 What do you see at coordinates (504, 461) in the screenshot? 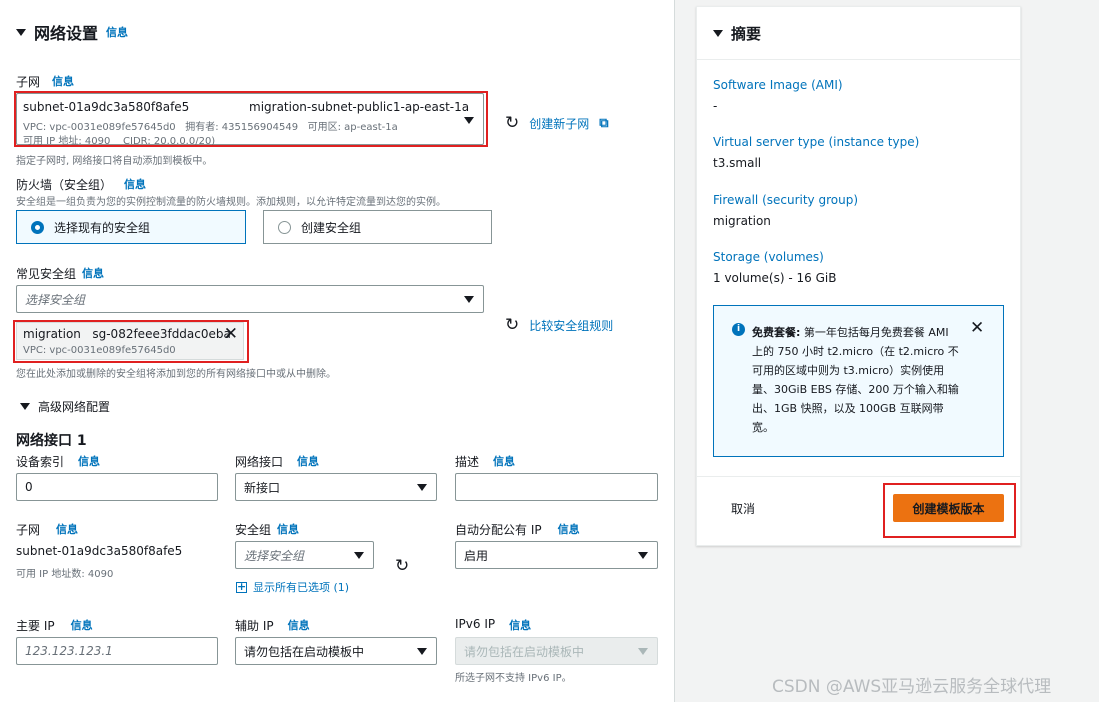
I see `description-info-link: 信息` at bounding box center [504, 461].